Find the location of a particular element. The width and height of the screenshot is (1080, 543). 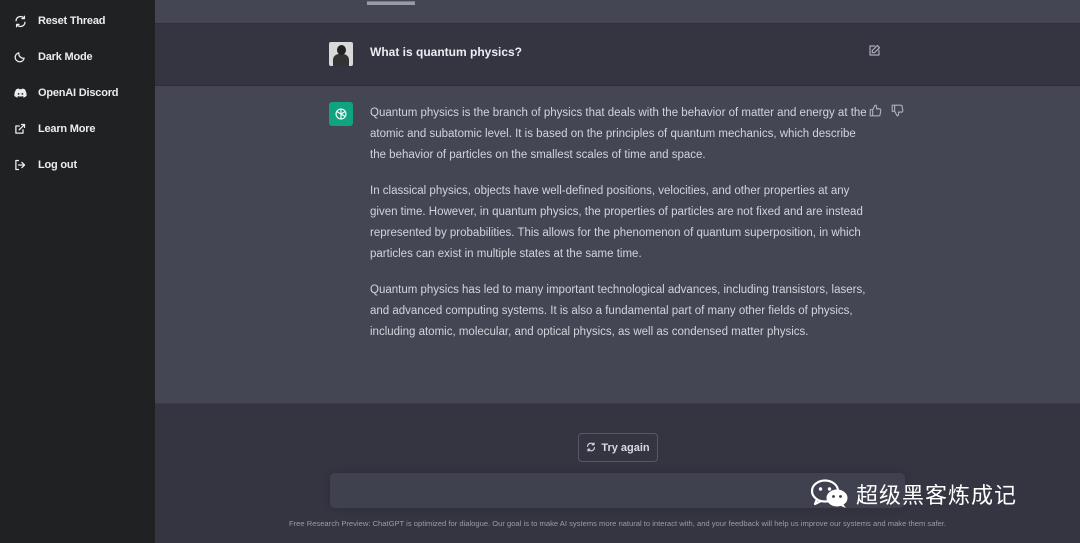

watermark: 超级黑客炼成记 is located at coordinates (913, 494).